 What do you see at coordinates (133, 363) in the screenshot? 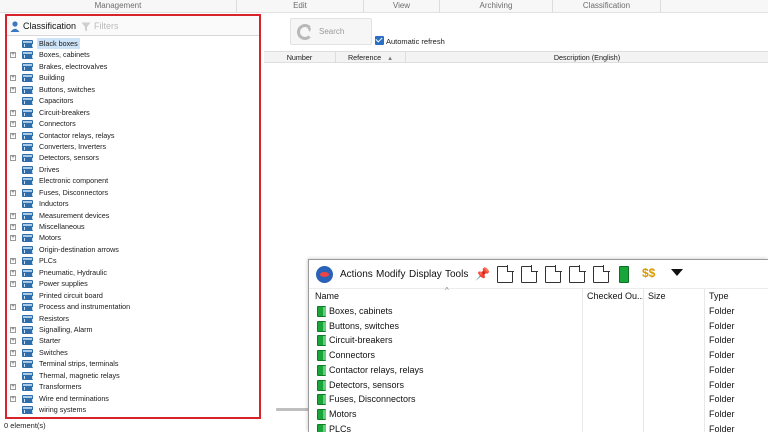
I see `tree-node: + Terminal strips, terminals` at bounding box center [133, 363].